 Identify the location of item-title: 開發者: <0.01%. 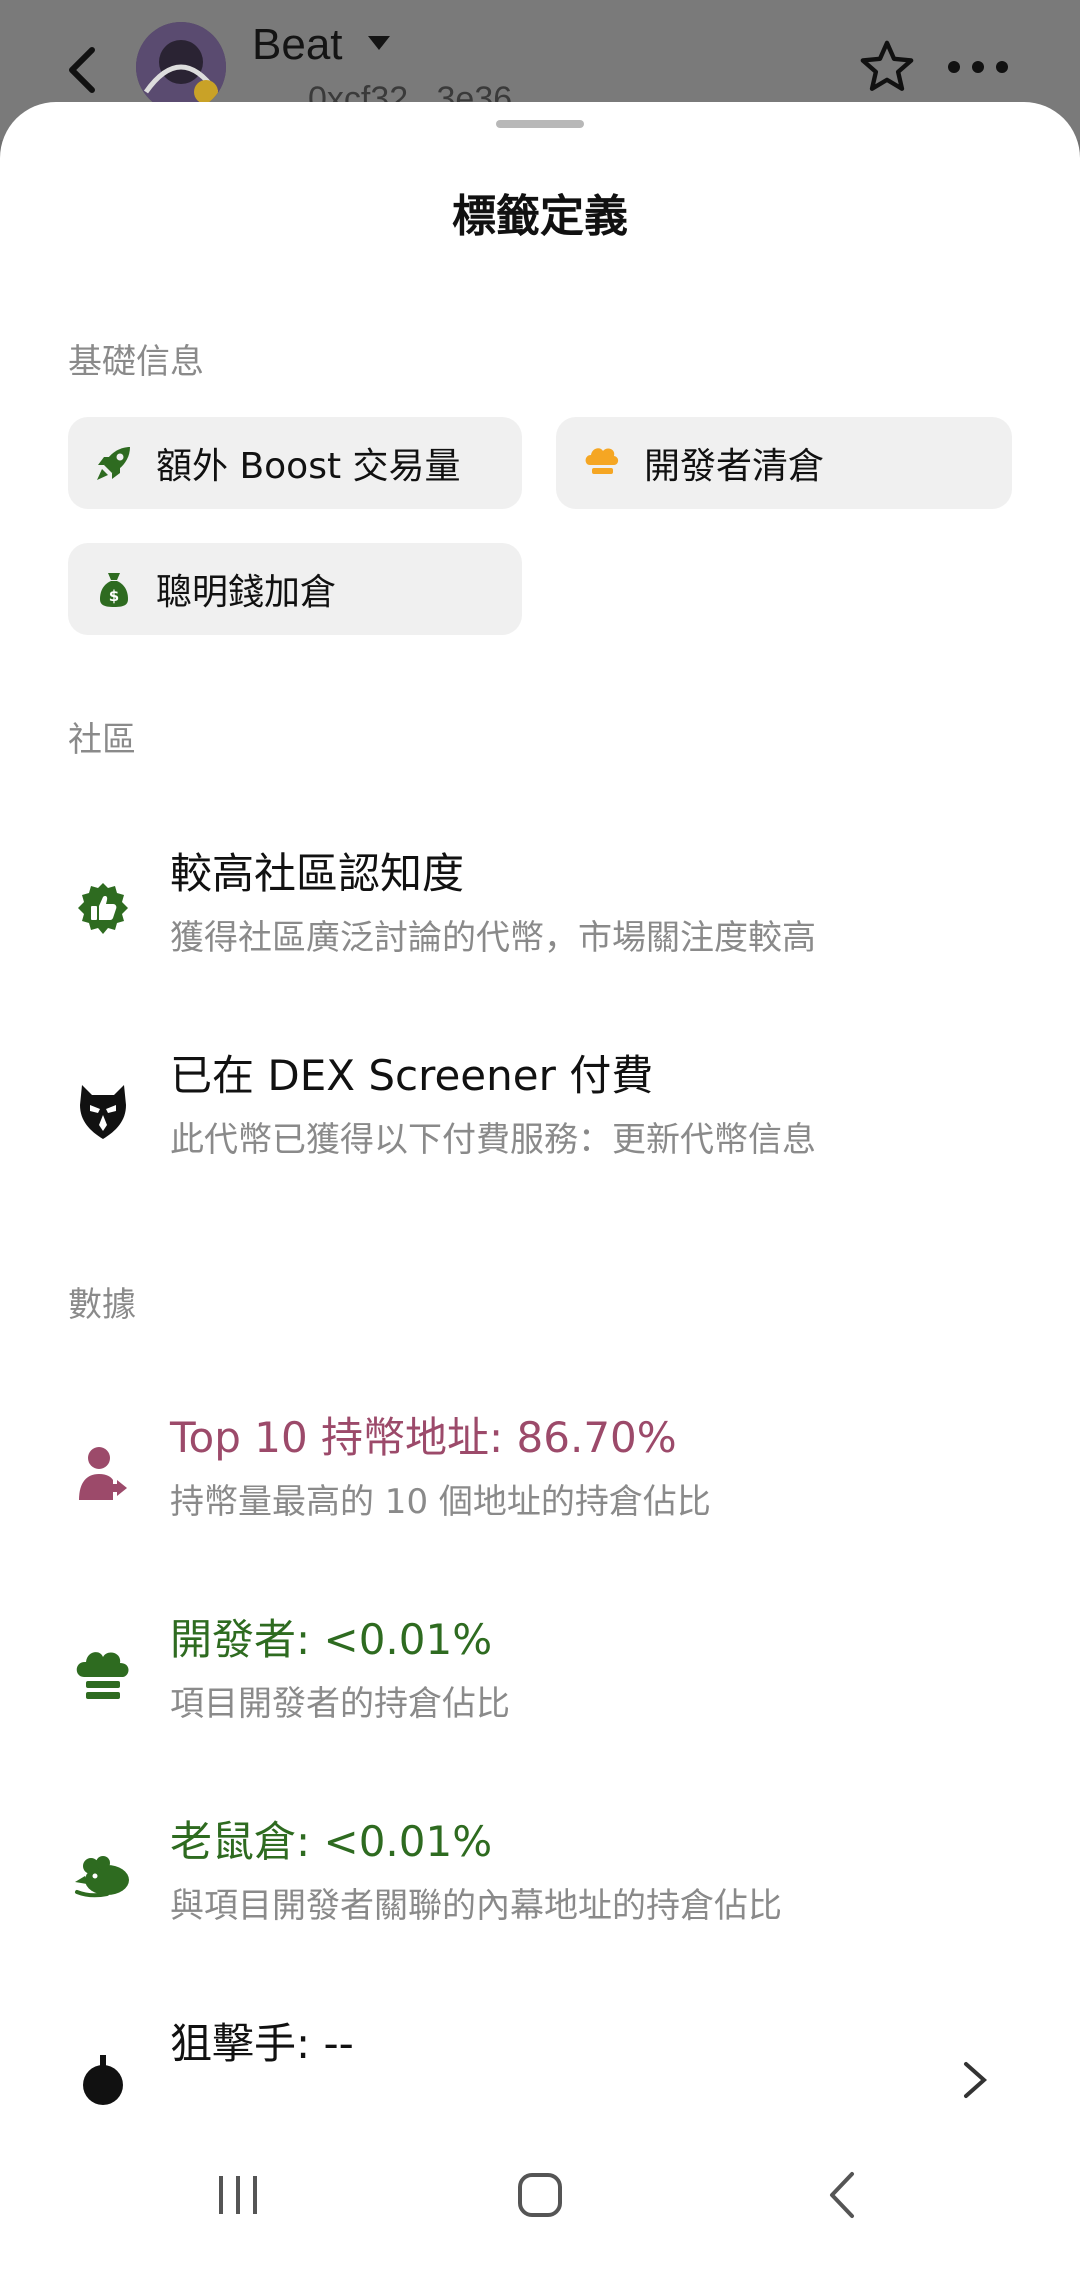
(331, 1639).